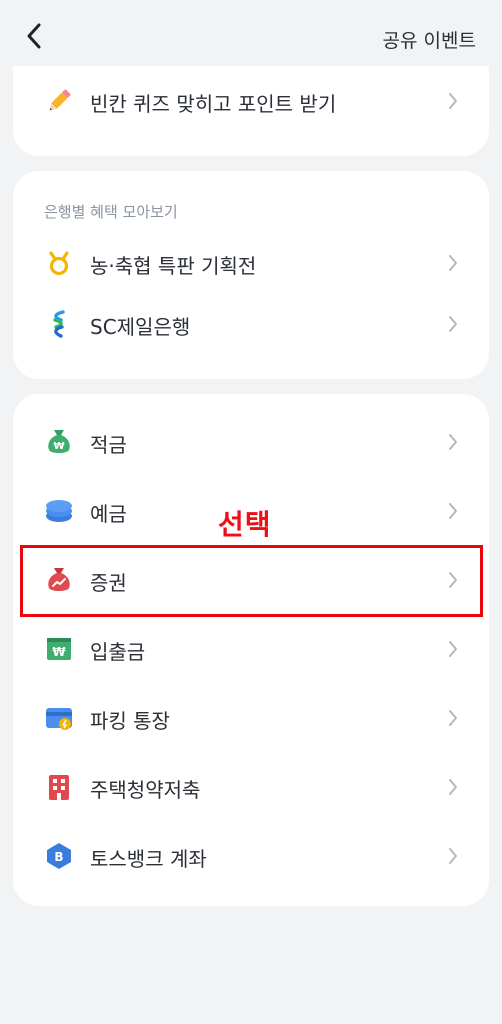  Describe the element at coordinates (59, 511) in the screenshot. I see `coin-stack-icon` at that location.